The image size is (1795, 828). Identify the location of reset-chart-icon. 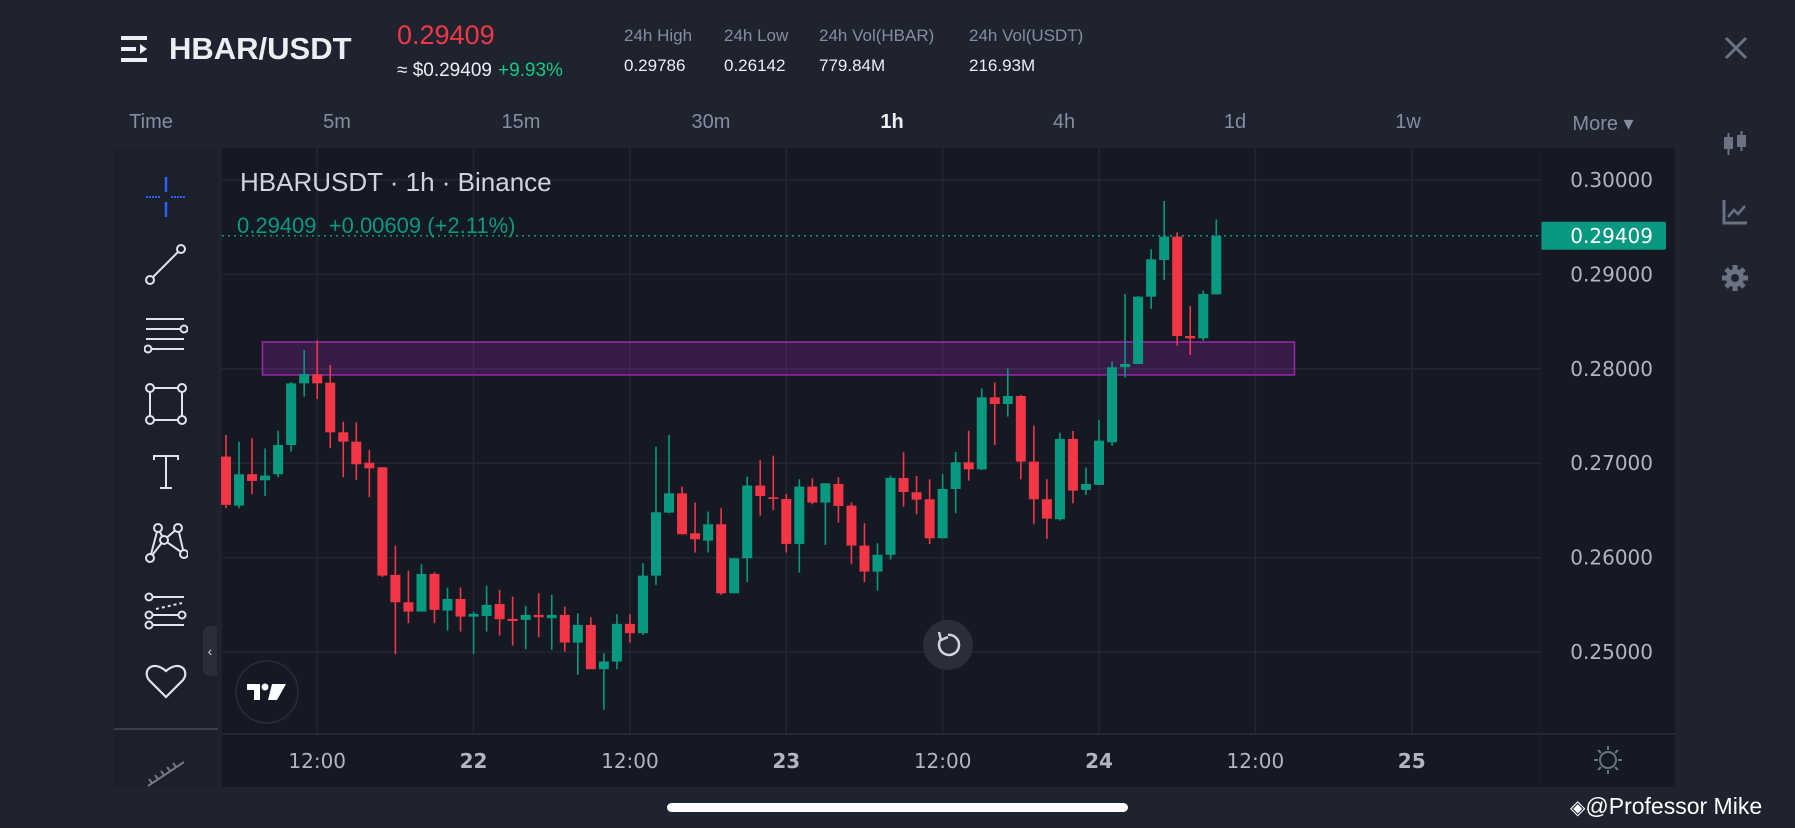
(948, 645).